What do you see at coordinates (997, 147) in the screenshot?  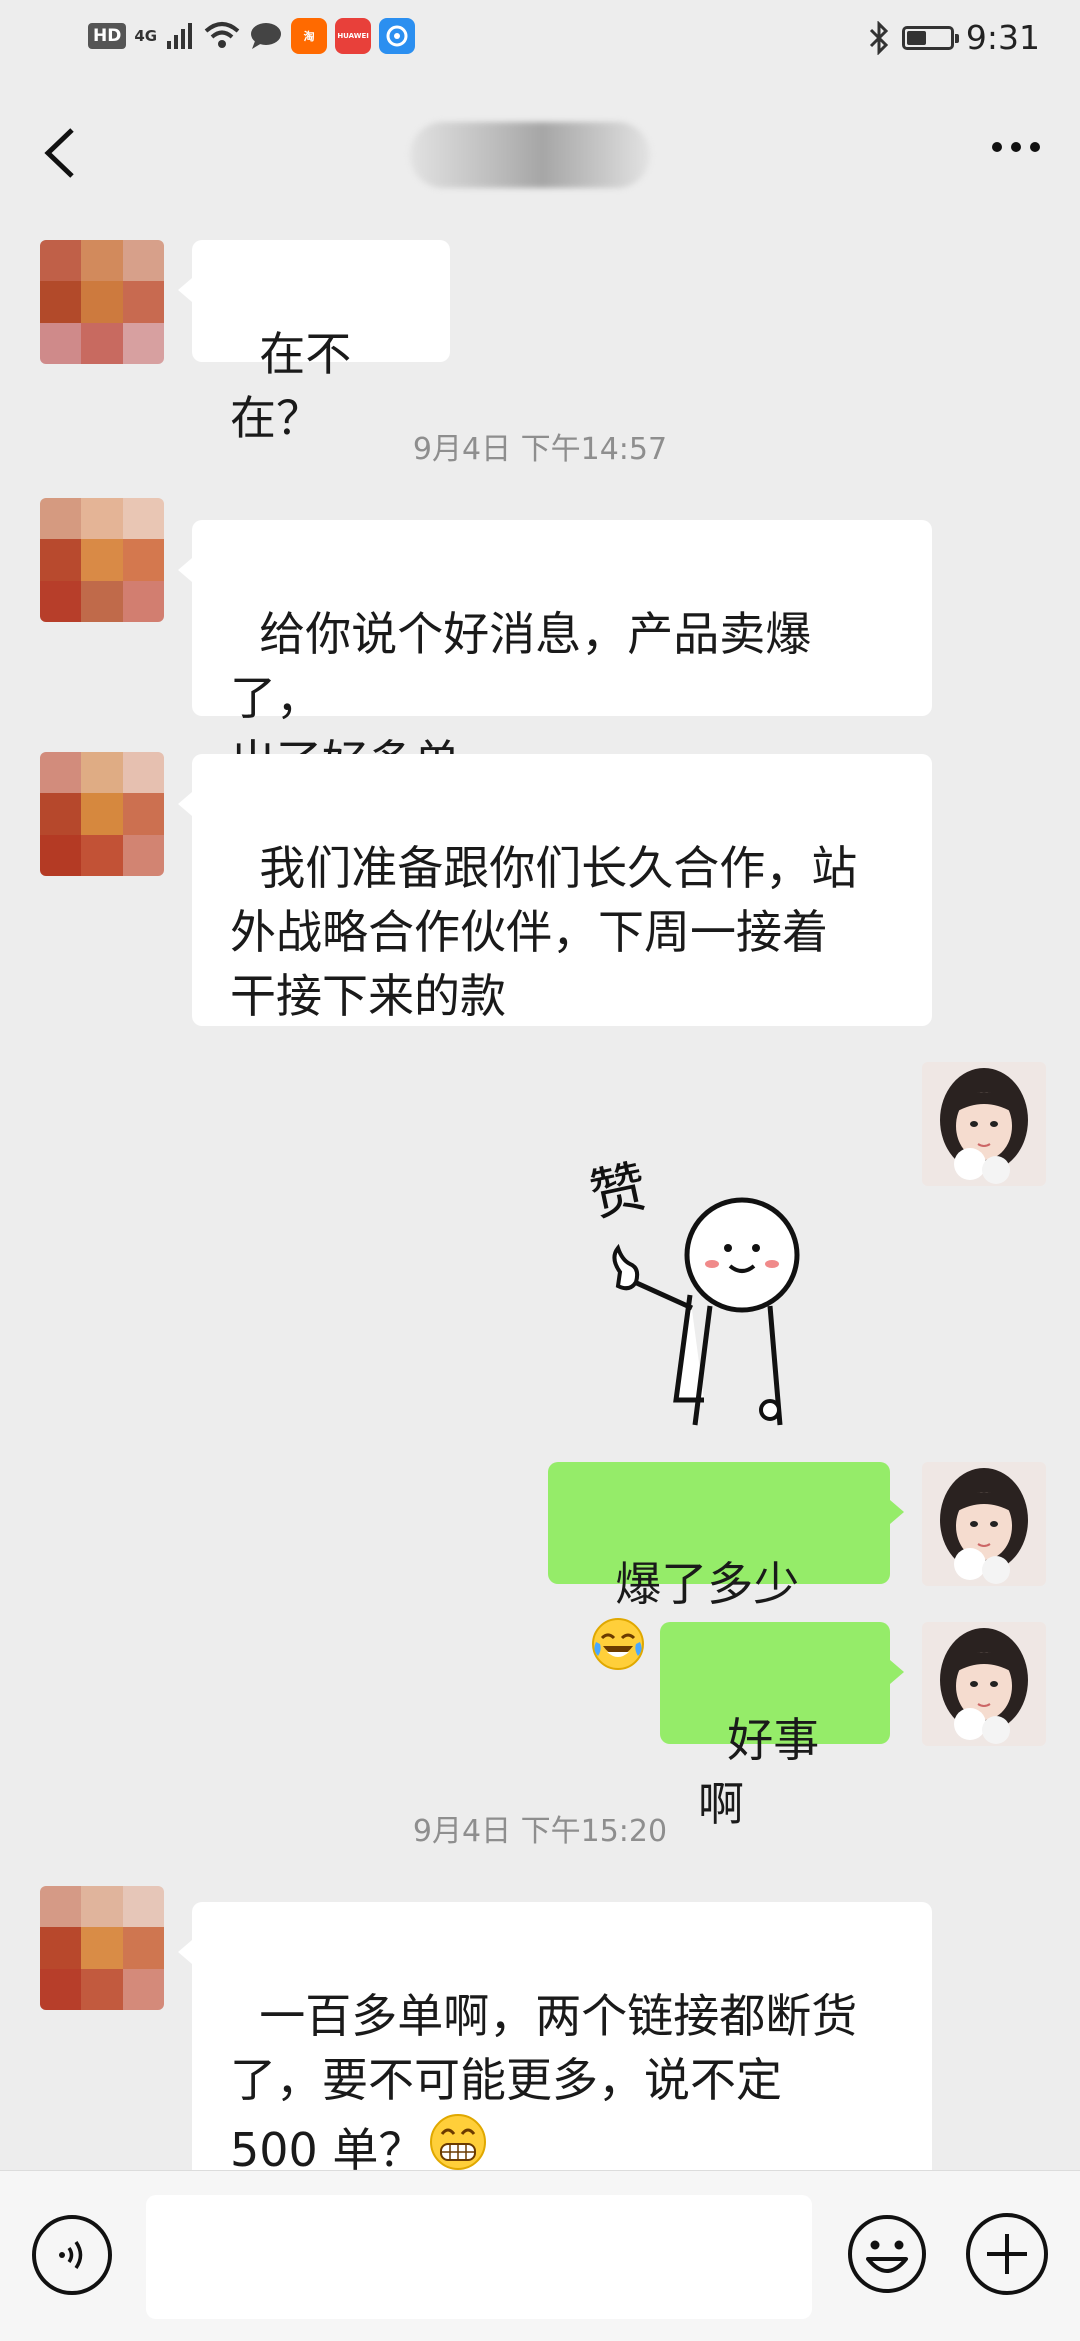 I see `more-dots-icon` at bounding box center [997, 147].